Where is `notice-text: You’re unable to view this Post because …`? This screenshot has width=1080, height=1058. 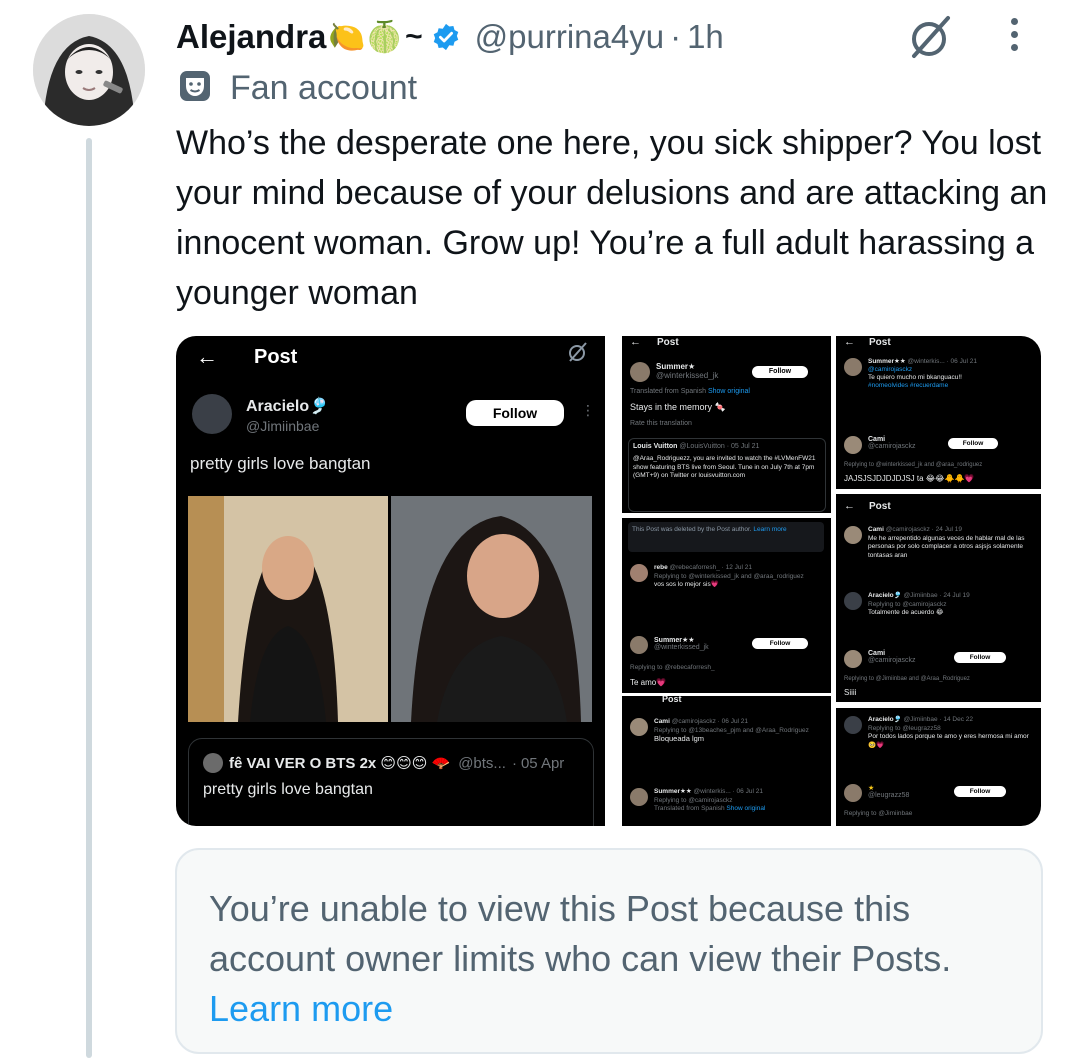
notice-text: You’re unable to view this Post because … is located at coordinates (580, 933).